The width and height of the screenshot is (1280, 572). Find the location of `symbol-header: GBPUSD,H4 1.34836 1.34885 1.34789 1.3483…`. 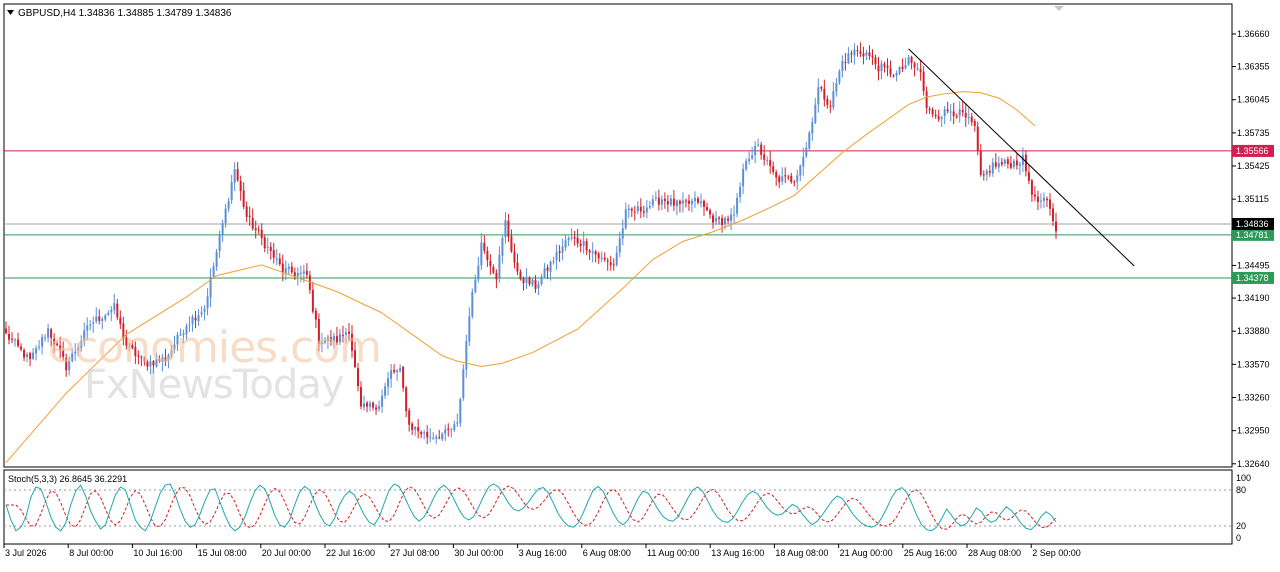

symbol-header: GBPUSD,H4 1.34836 1.34885 1.34789 1.3483… is located at coordinates (125, 13).